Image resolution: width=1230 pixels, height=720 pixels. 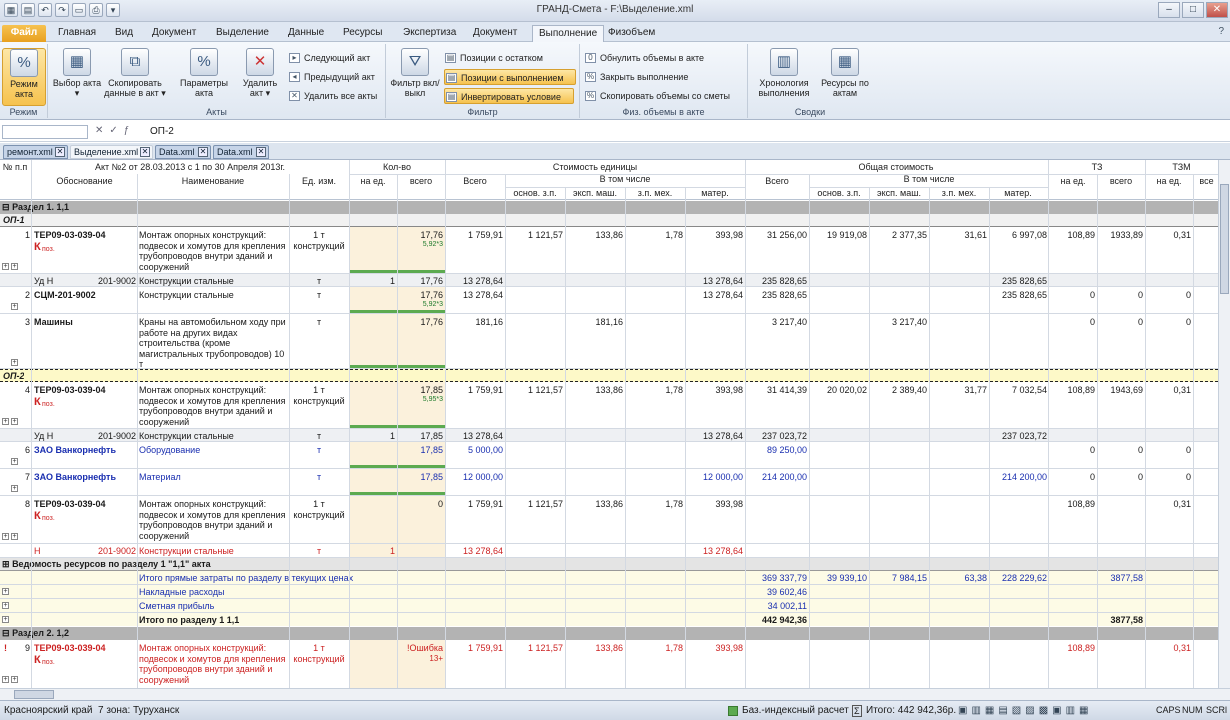 What do you see at coordinates (77, 73) in the screenshot?
I see `select-act-button: ▦ Выбор акта ▾` at bounding box center [77, 73].